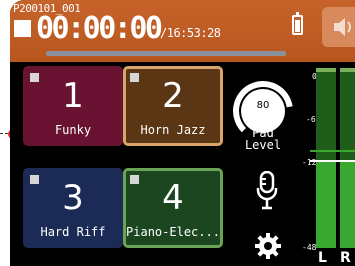 The height and width of the screenshot is (266, 355). What do you see at coordinates (4, 133) in the screenshot?
I see `callout-line` at bounding box center [4, 133].